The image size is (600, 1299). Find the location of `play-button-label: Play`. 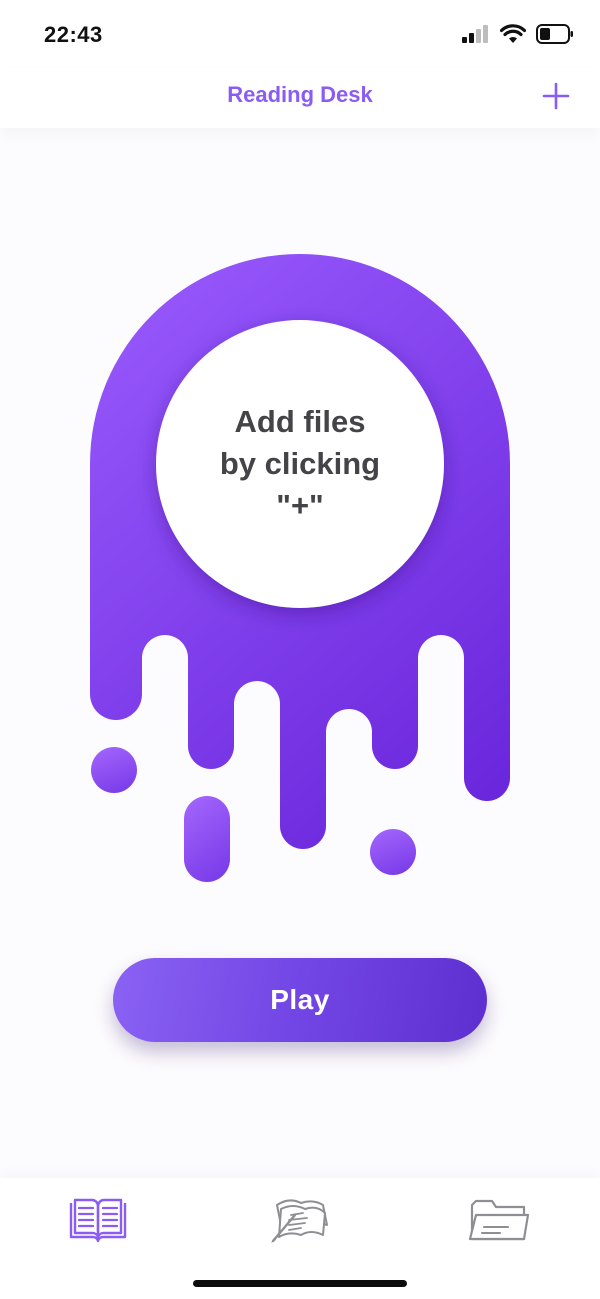

play-button-label: Play is located at coordinates (300, 999).